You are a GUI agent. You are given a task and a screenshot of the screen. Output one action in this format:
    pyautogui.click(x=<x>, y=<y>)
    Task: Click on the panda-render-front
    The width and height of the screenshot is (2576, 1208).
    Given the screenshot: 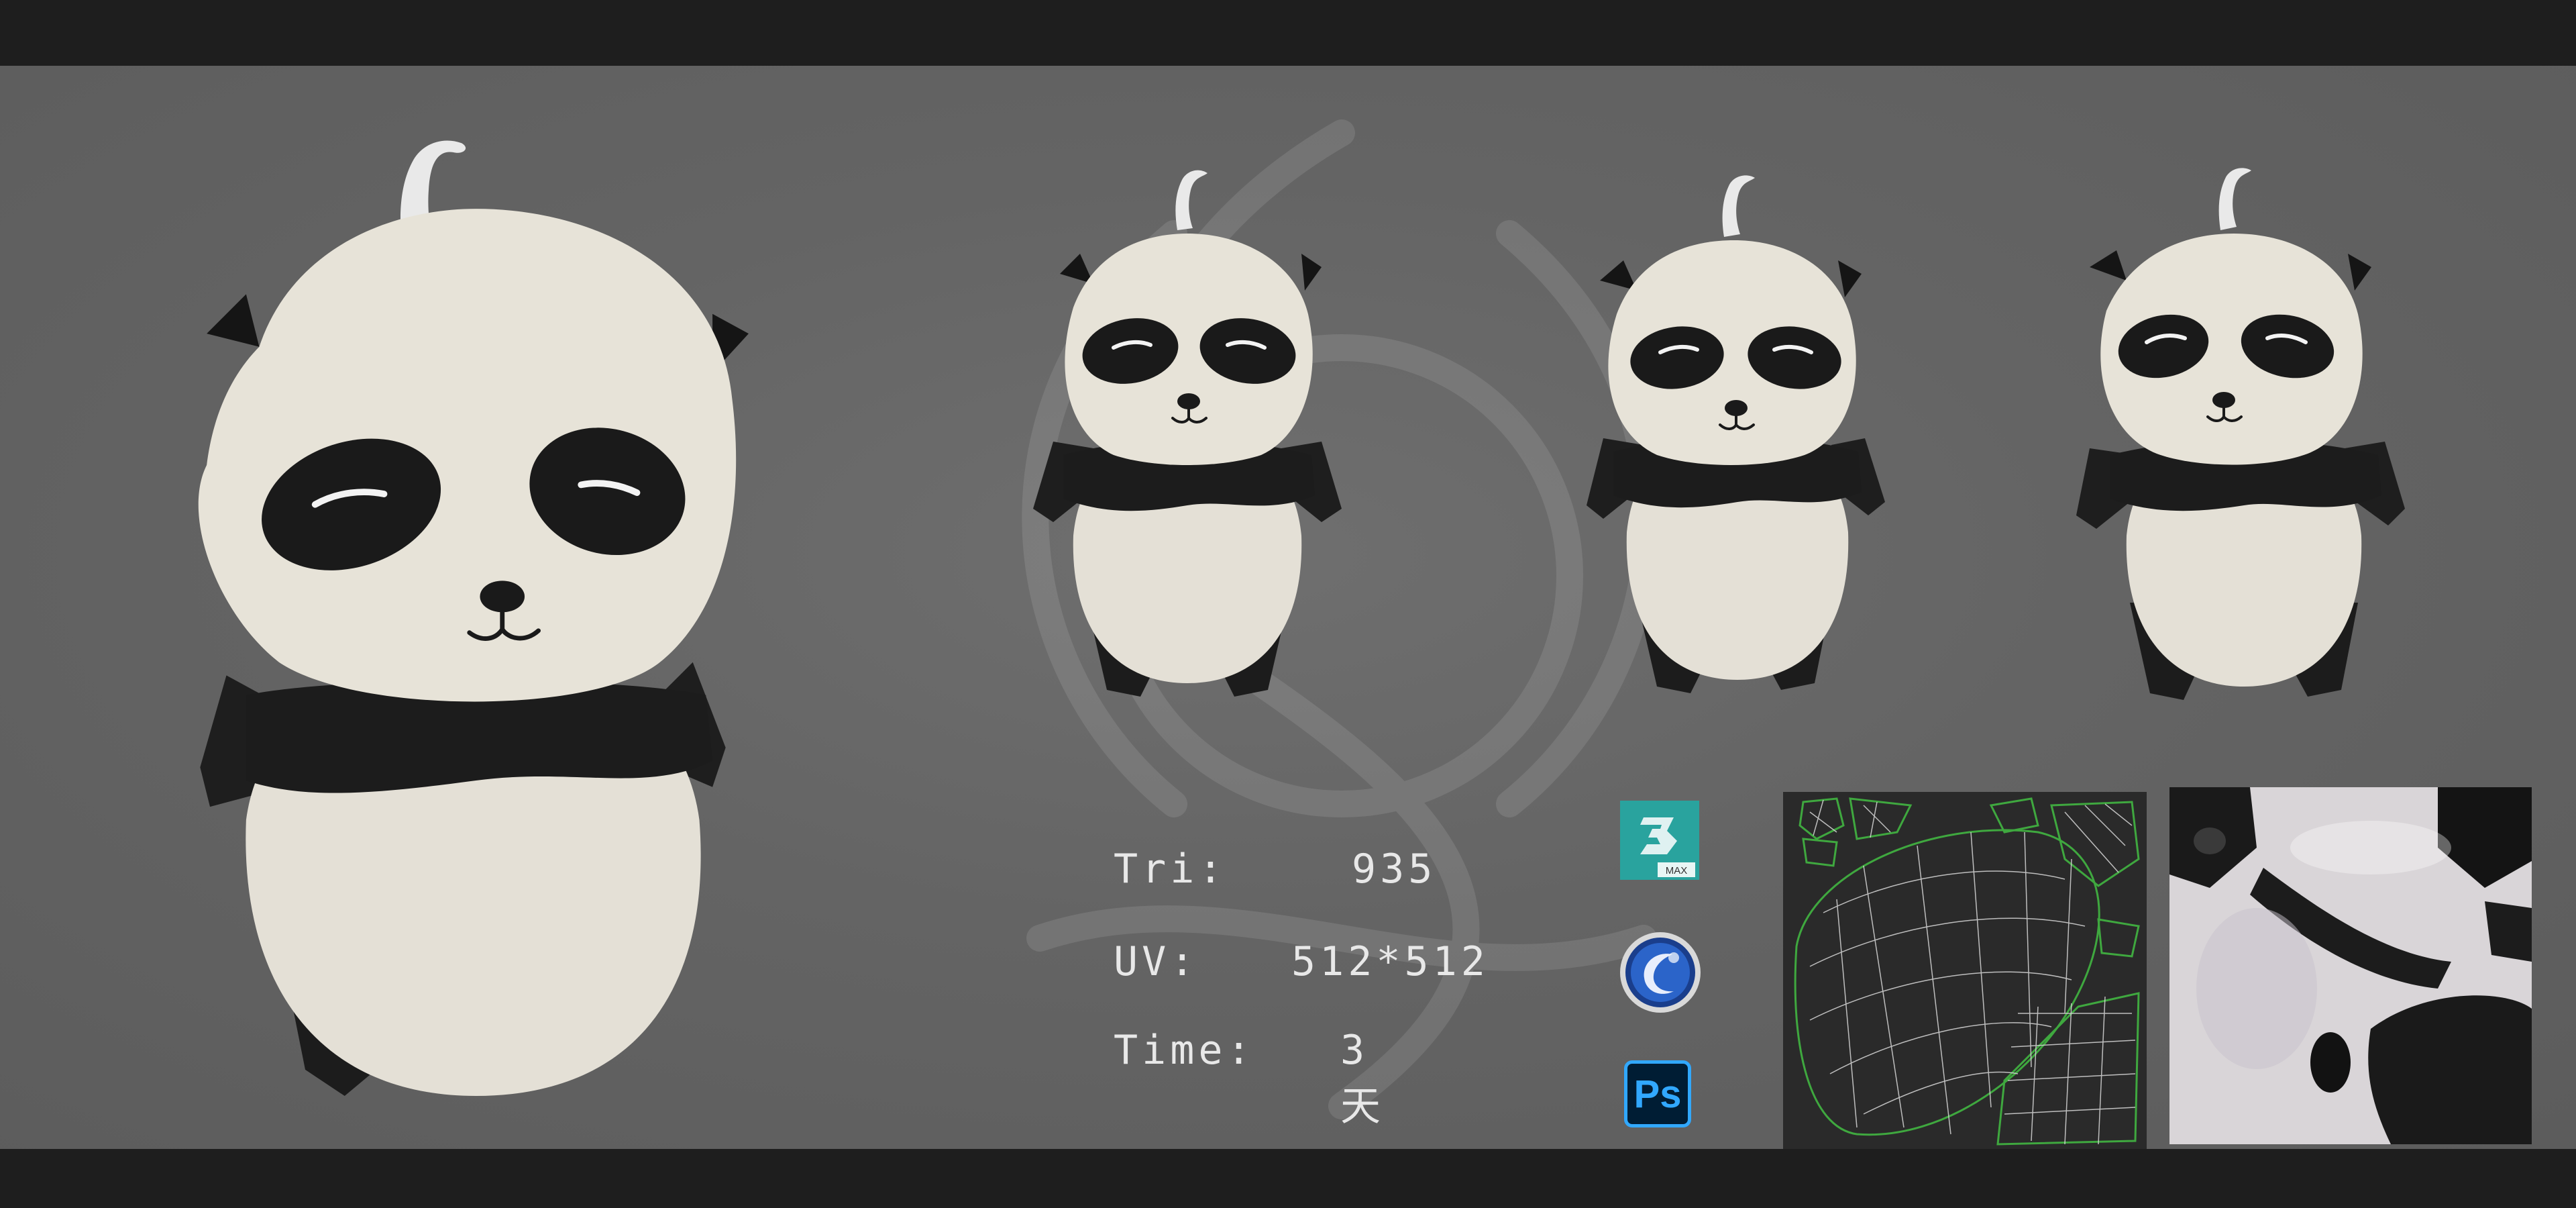 What is the action you would take?
    pyautogui.click(x=1187, y=433)
    